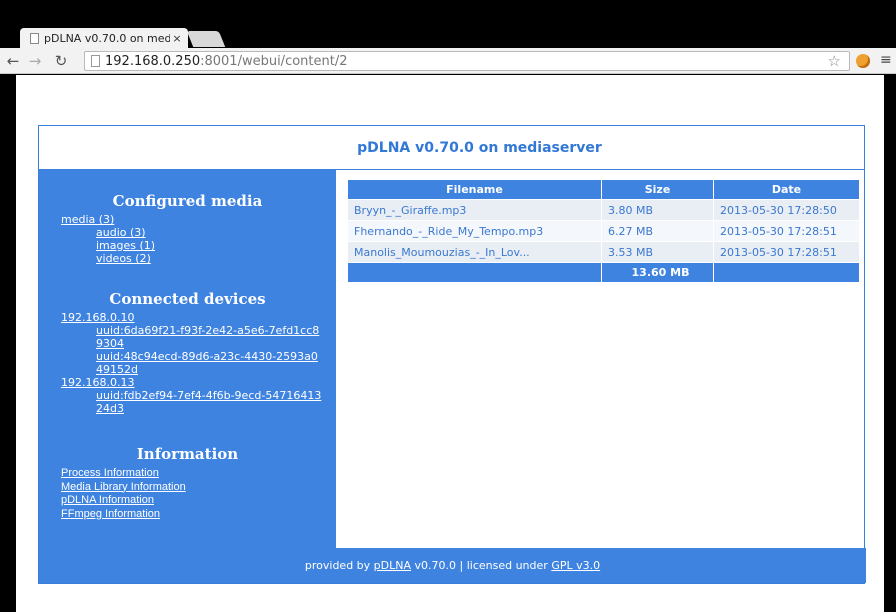 The width and height of the screenshot is (896, 612). What do you see at coordinates (657, 210) in the screenshot?
I see `size-cell: 3.80 MB` at bounding box center [657, 210].